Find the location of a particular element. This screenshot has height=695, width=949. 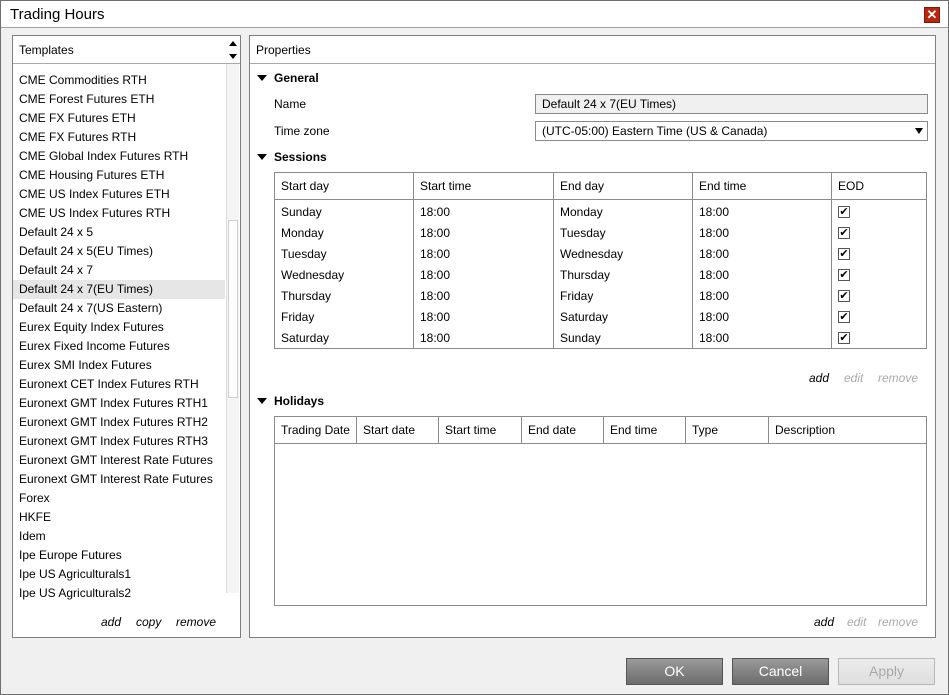

holiday-add-link: add is located at coordinates (824, 622).